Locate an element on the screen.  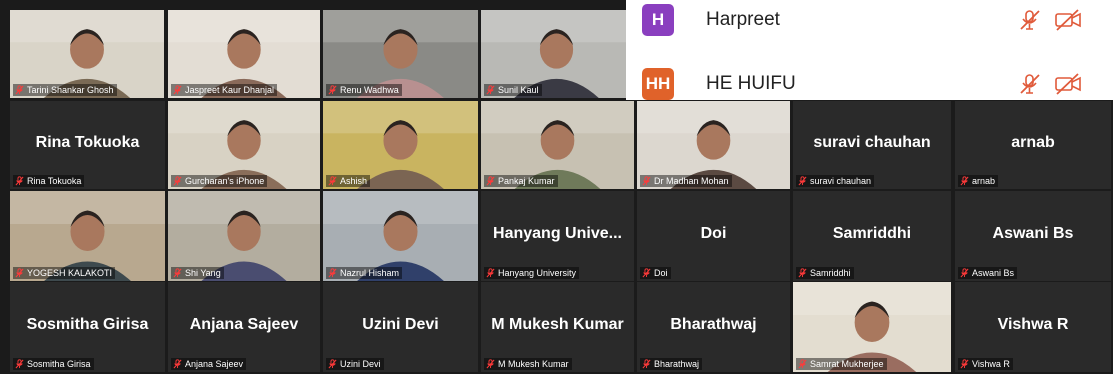
participant-name-label: Doi is located at coordinates (655, 273).